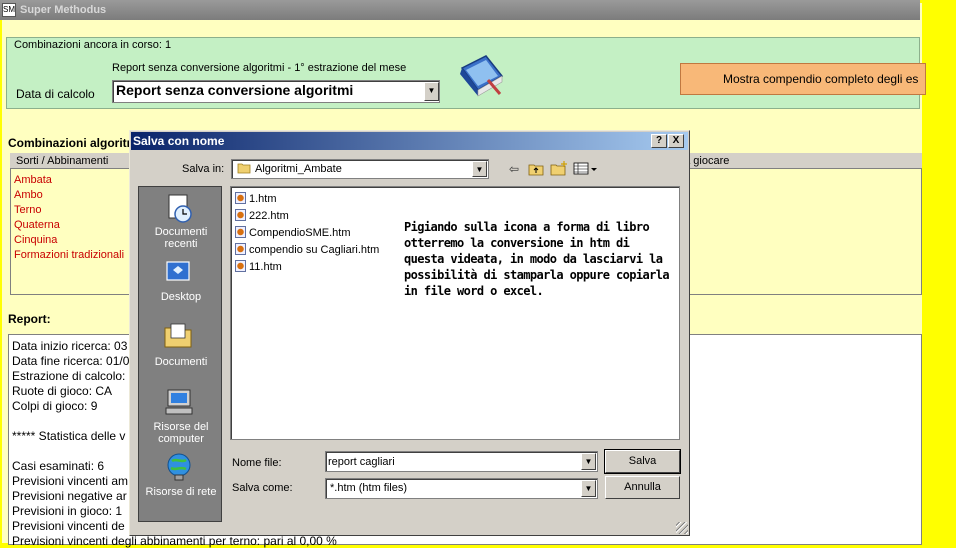 The image size is (956, 548). What do you see at coordinates (203, 169) in the screenshot?
I see `save-in-label: Salva in:` at bounding box center [203, 169].